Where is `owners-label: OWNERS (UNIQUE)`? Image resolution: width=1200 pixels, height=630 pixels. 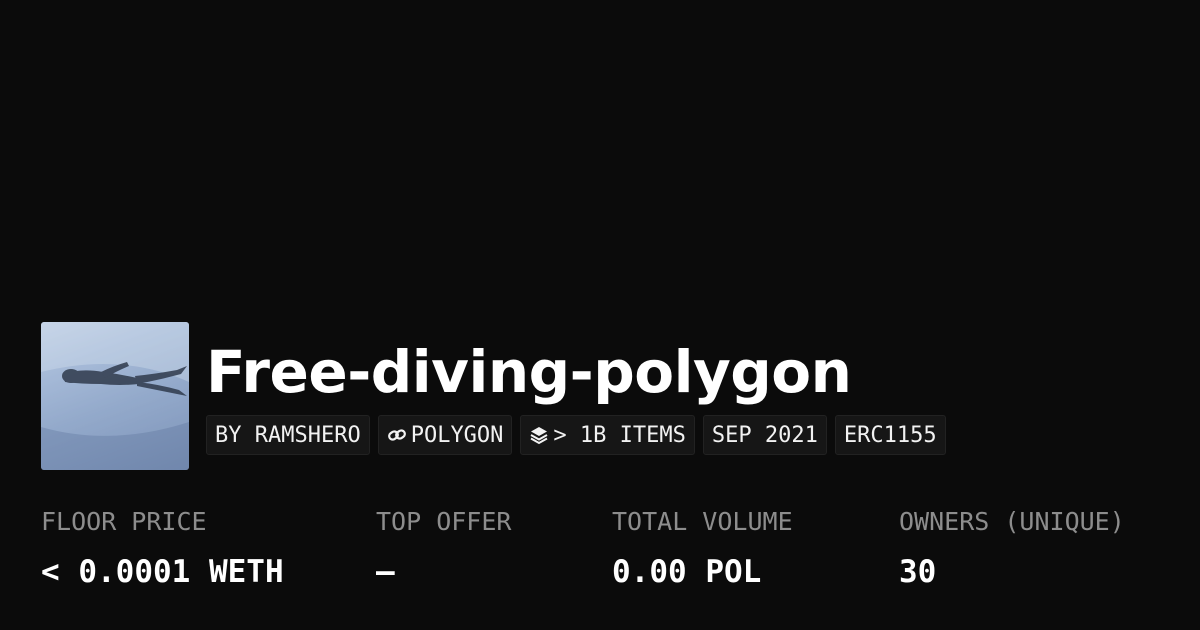 owners-label: OWNERS (UNIQUE) is located at coordinates (1012, 521).